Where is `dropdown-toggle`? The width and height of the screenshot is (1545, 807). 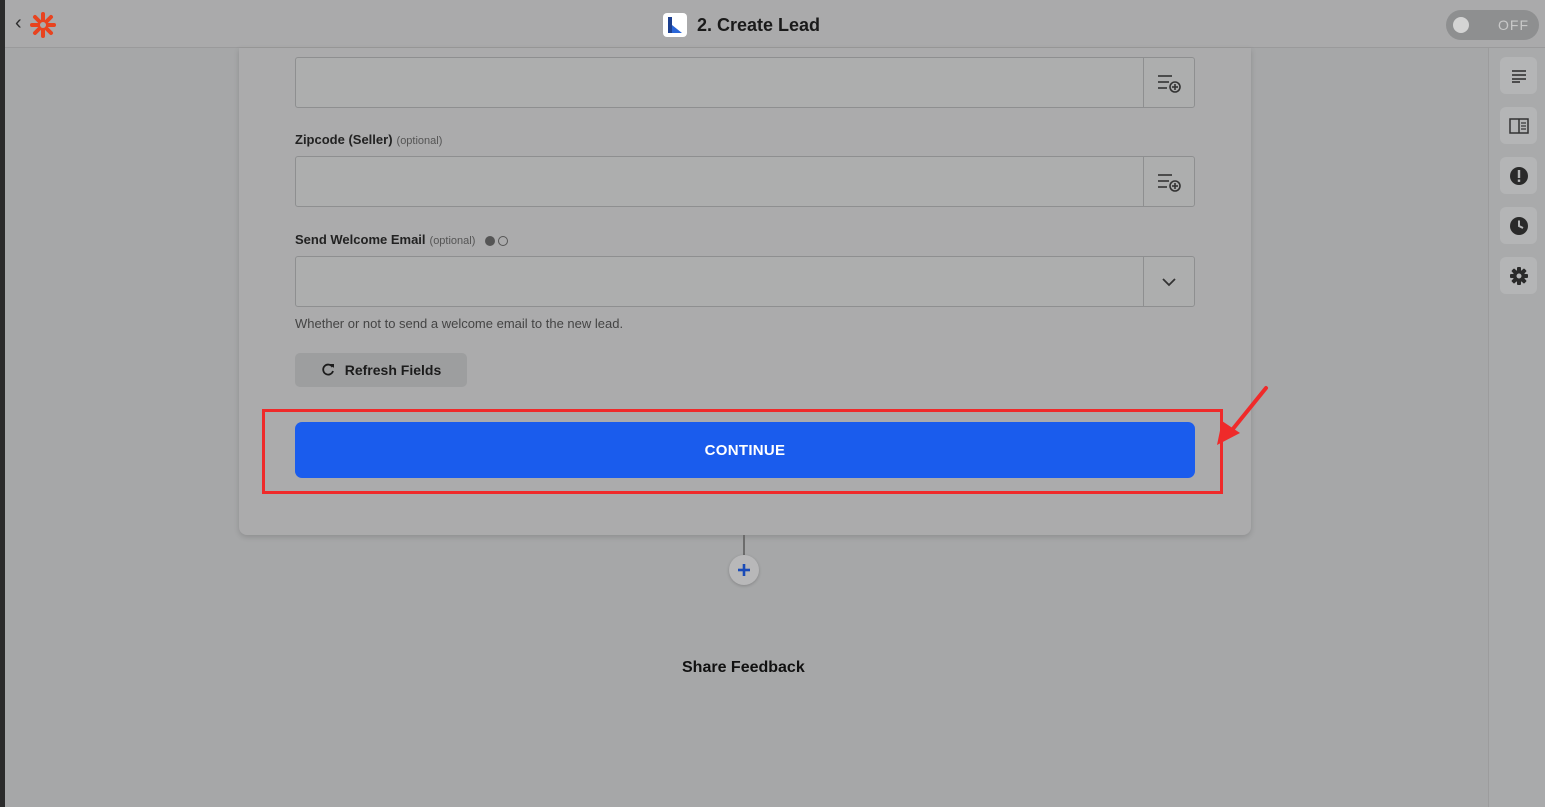 dropdown-toggle is located at coordinates (1168, 281).